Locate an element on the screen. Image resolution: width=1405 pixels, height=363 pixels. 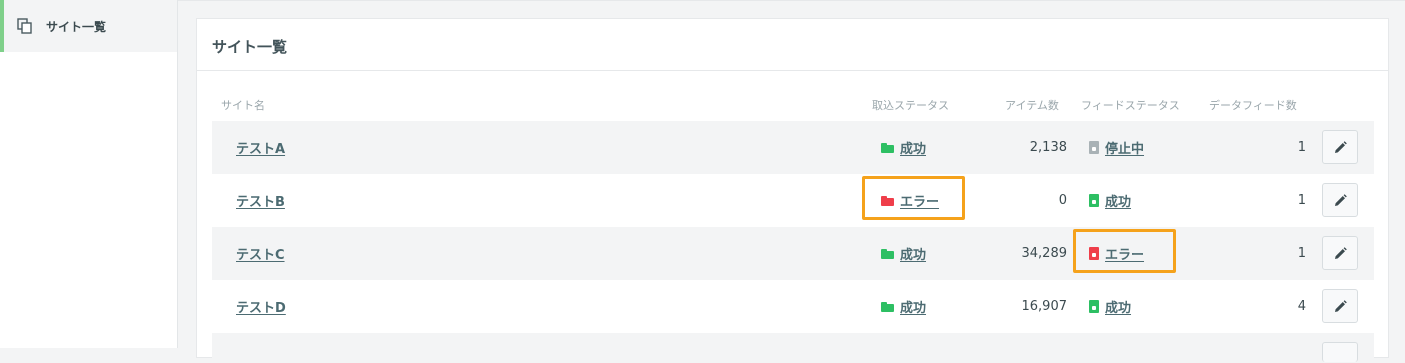
item-count: 0 is located at coordinates (1062, 200).